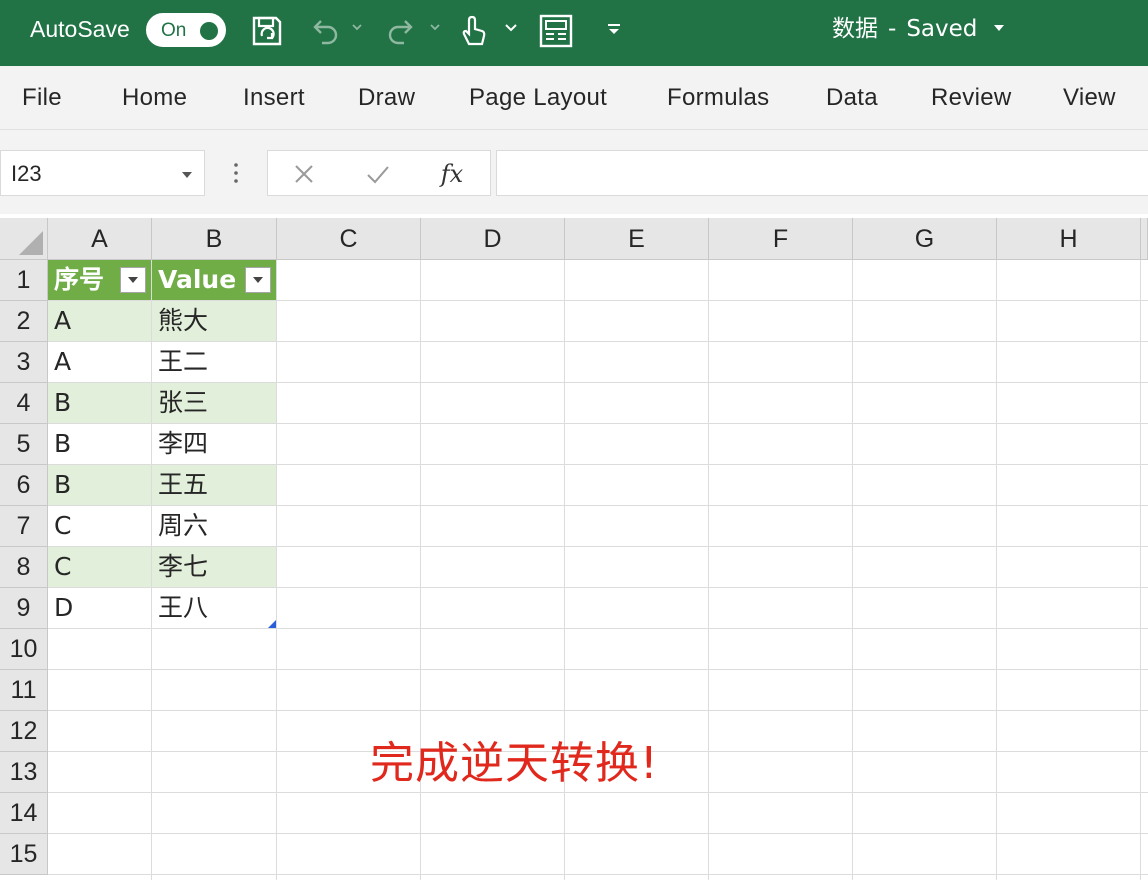 The width and height of the screenshot is (1148, 880). I want to click on row-header-9: 9, so click(24, 608).